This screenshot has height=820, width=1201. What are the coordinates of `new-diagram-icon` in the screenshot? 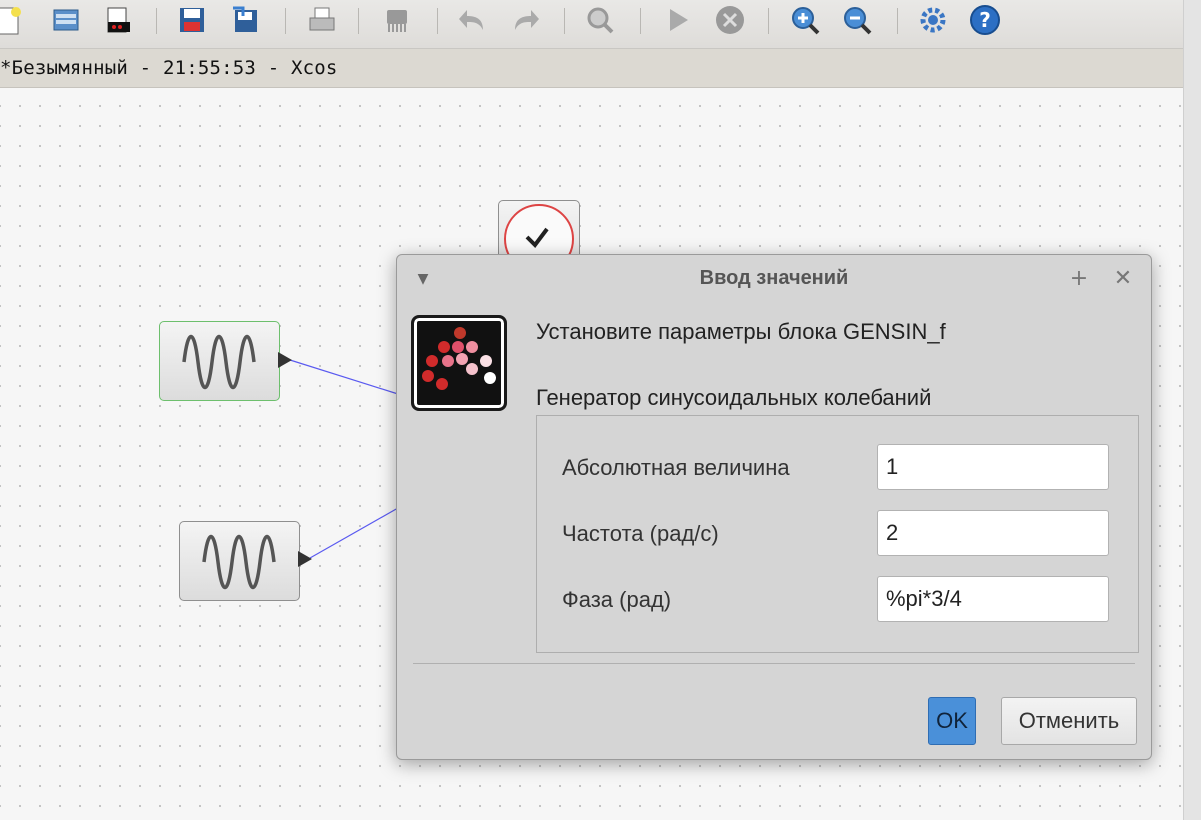 It's located at (12, 20).